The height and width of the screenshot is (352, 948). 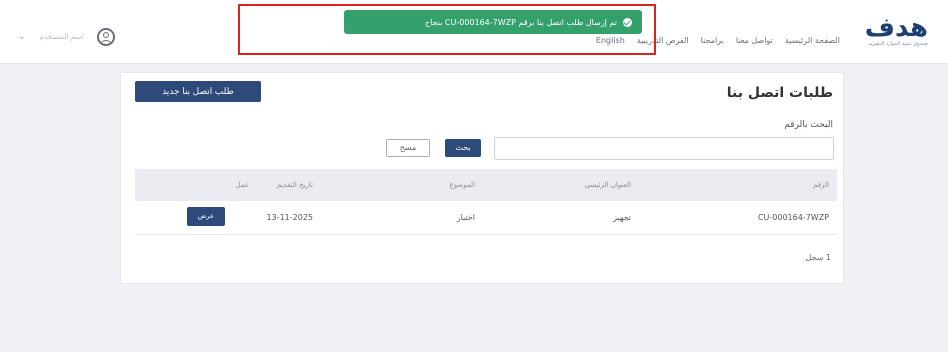 What do you see at coordinates (198, 91) in the screenshot?
I see `new-request-button: طلب اتصل بنا جديد` at bounding box center [198, 91].